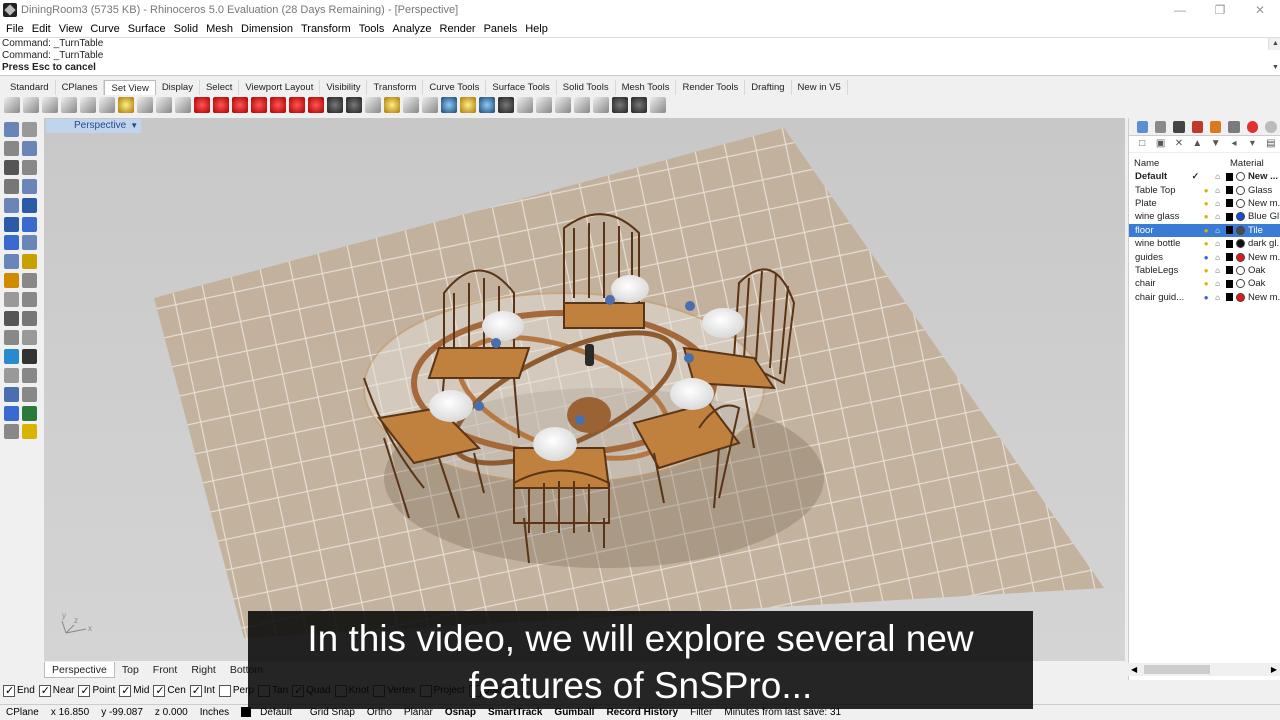 Image resolution: width=1280 pixels, height=720 pixels. Describe the element at coordinates (391, 105) in the screenshot. I see `background-icon` at that location.